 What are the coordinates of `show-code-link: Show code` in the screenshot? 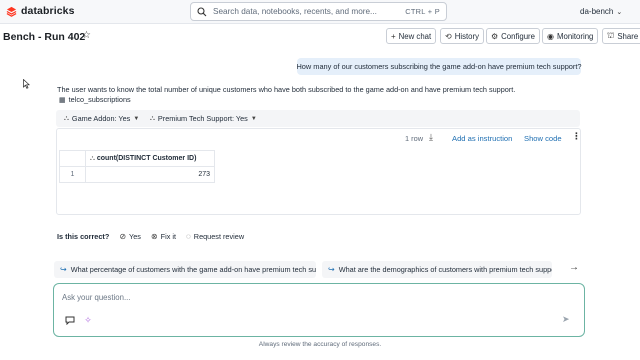 It's located at (543, 138).